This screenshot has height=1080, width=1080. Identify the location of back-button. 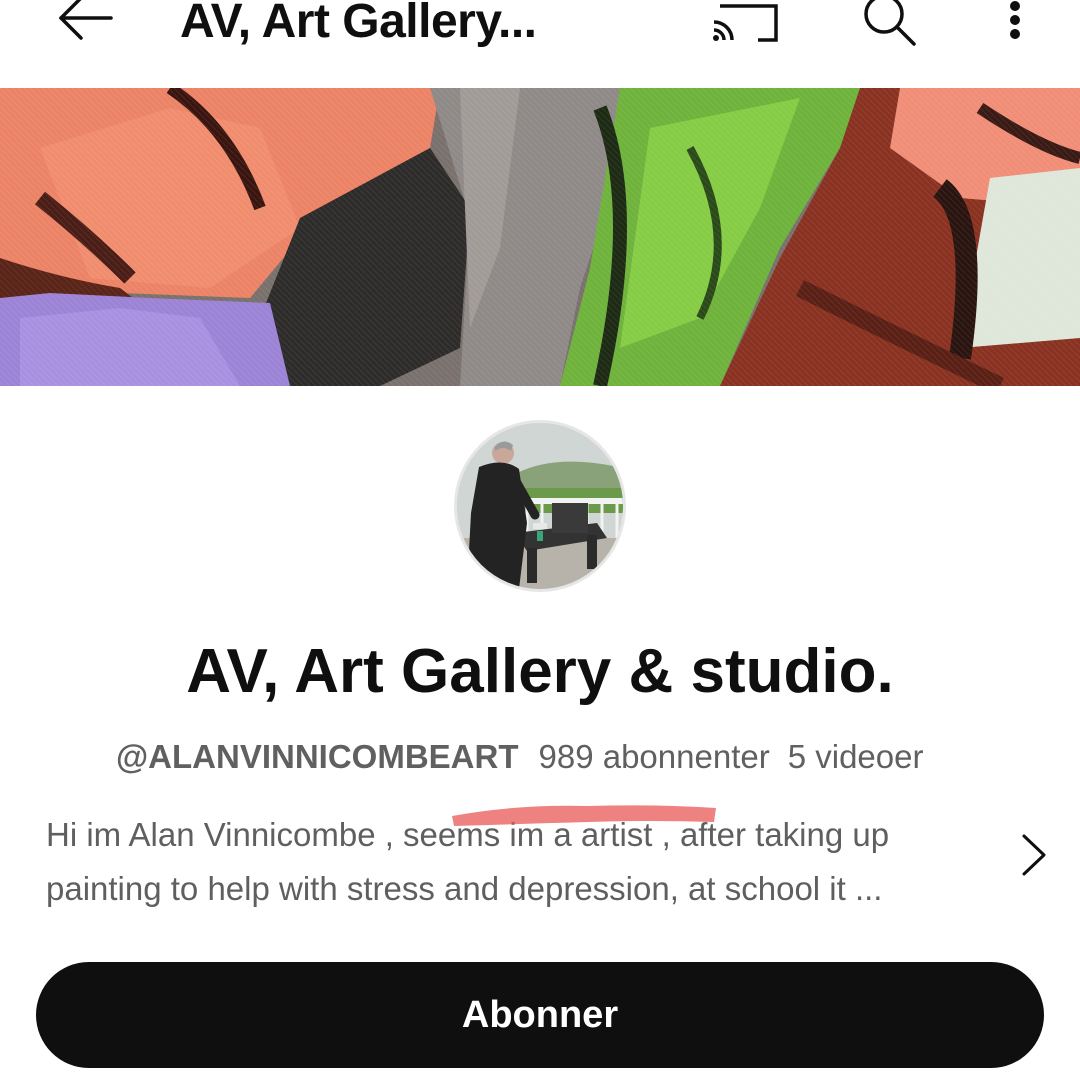
(85, 22).